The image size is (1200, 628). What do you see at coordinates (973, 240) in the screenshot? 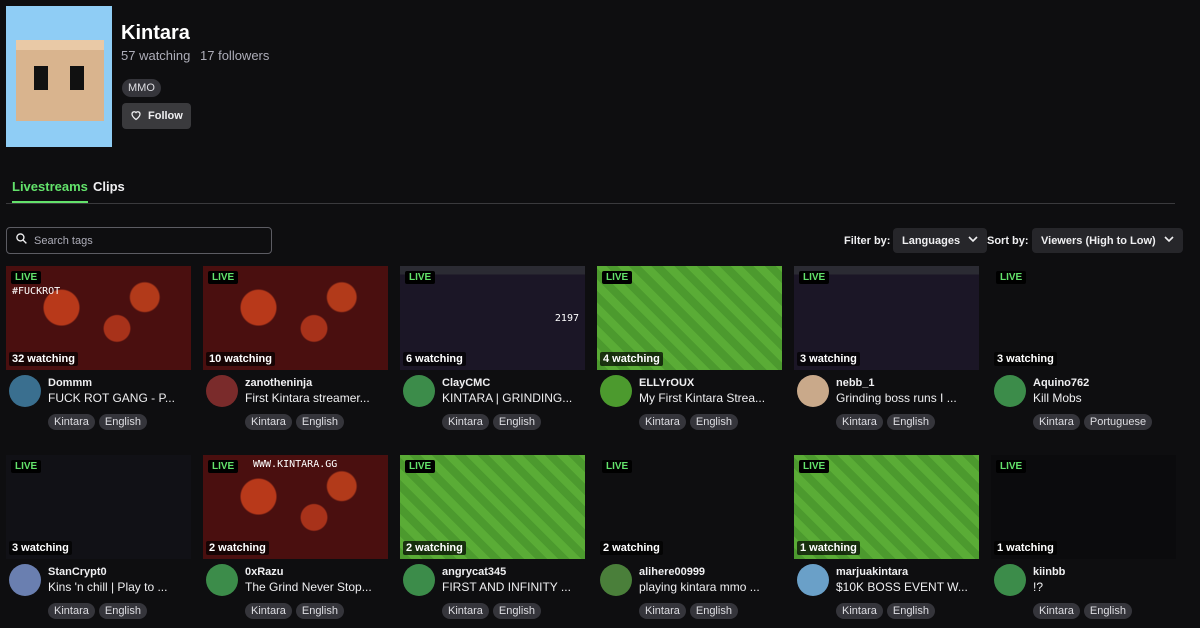
I see `chevron-down-icon` at bounding box center [973, 240].